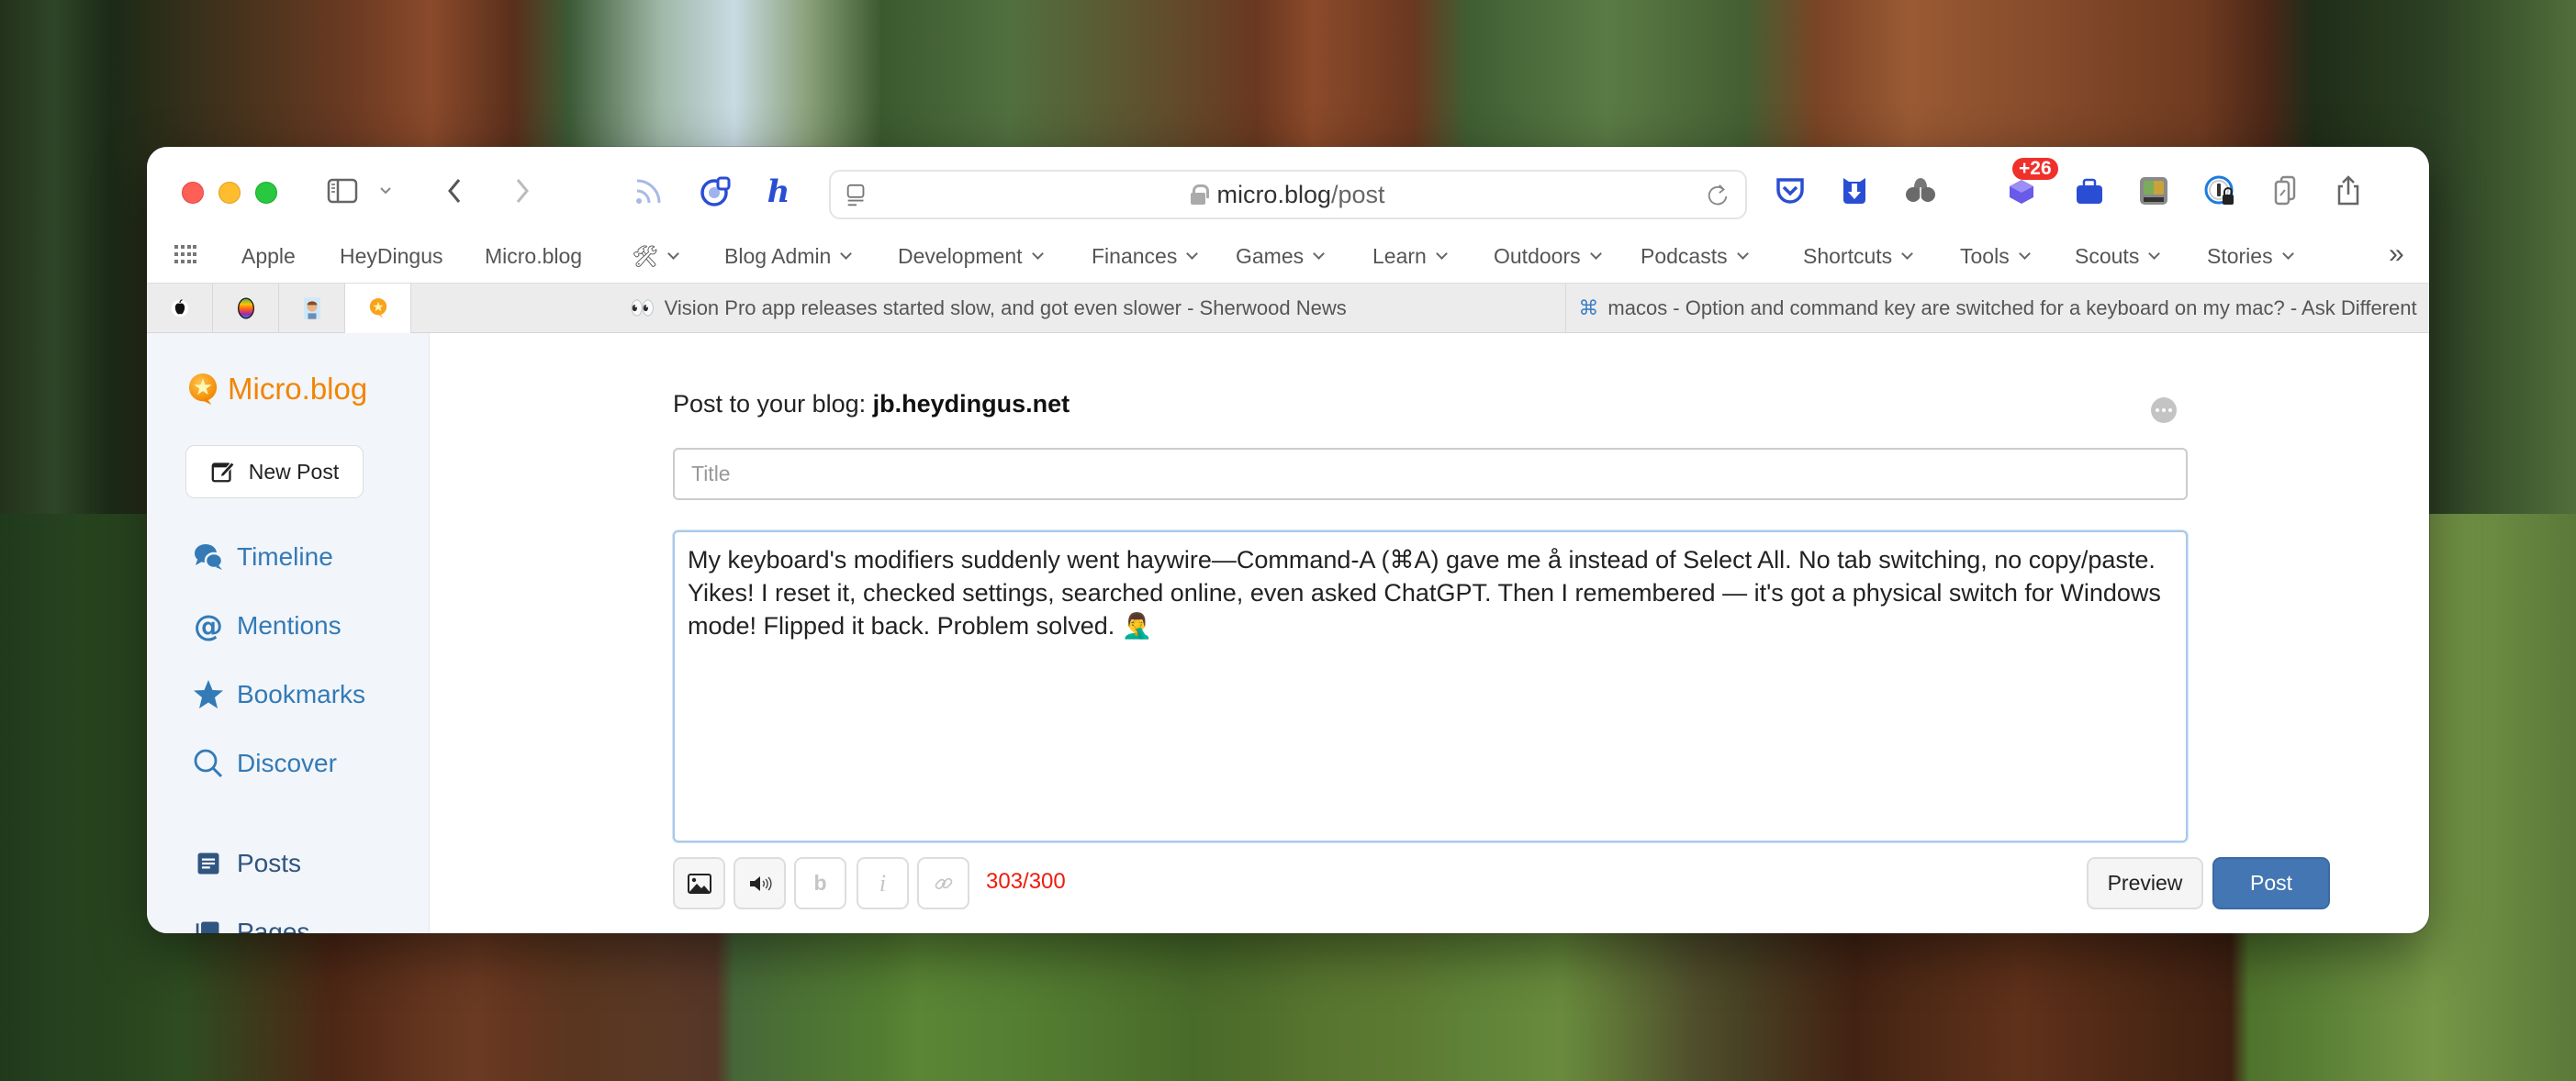 The width and height of the screenshot is (2576, 1081). I want to click on bookmark-folder-shortcuts: Shortcuts, so click(1858, 256).